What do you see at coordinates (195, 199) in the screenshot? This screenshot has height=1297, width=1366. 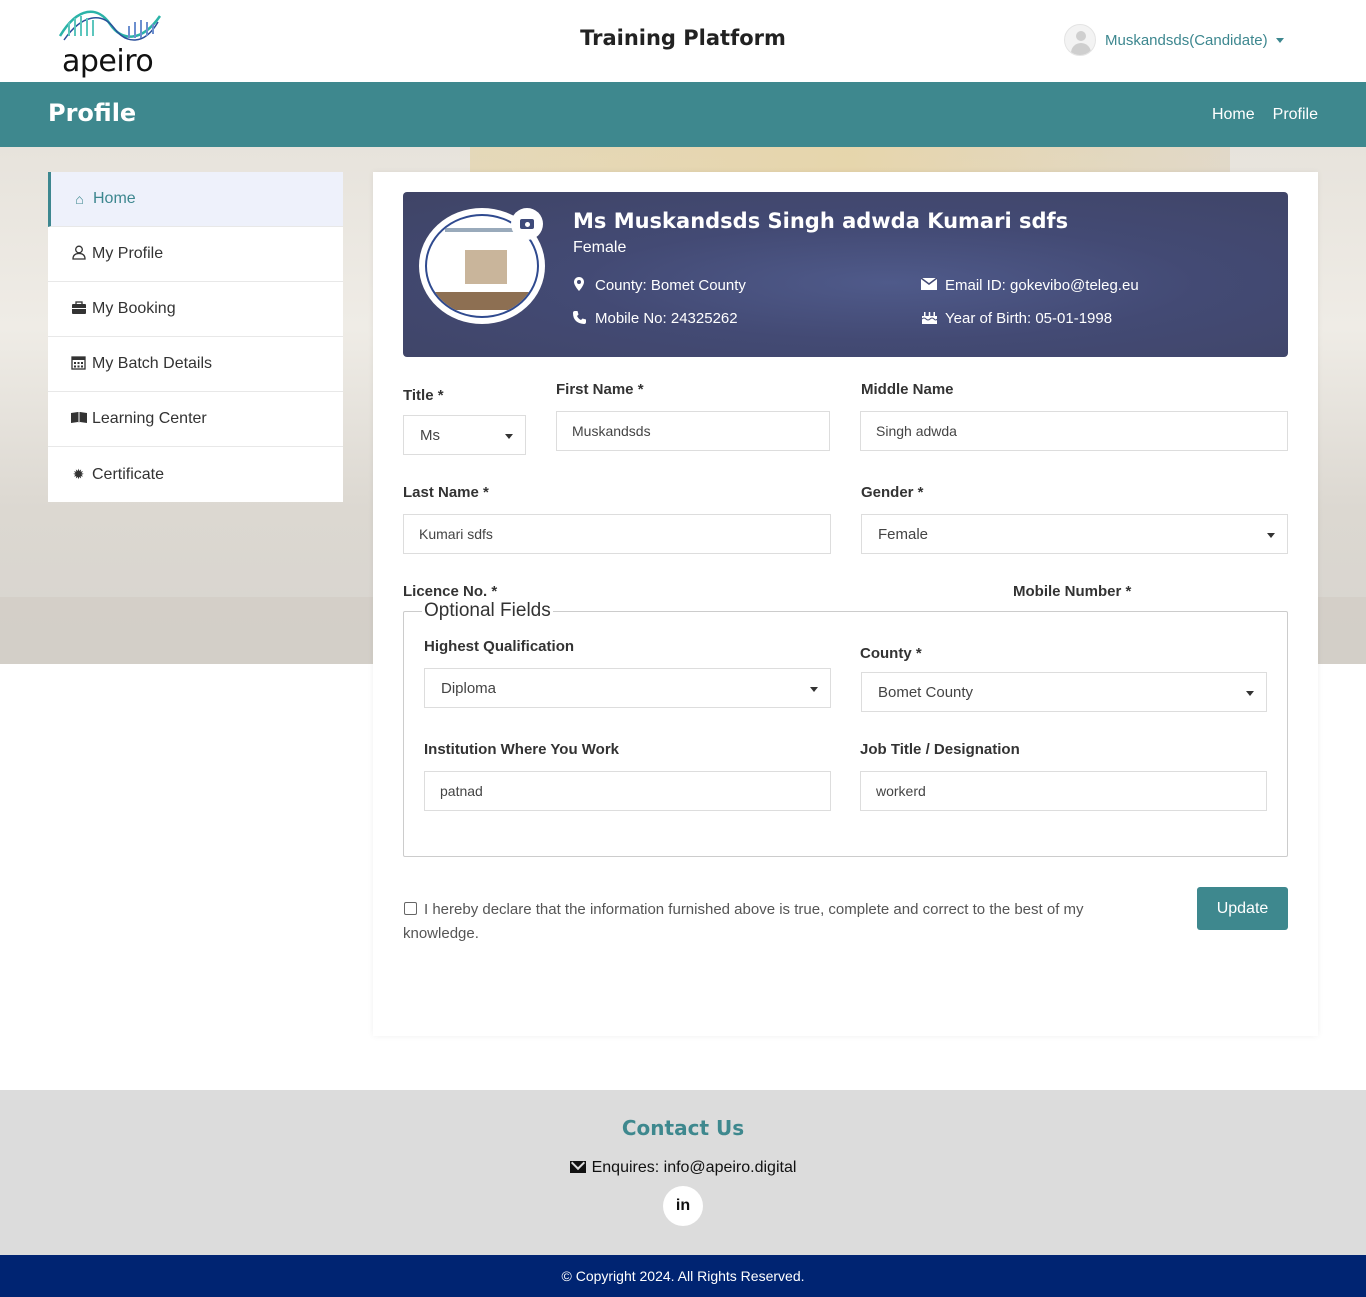 I see `sidebar-item-home: ⌂ Home` at bounding box center [195, 199].